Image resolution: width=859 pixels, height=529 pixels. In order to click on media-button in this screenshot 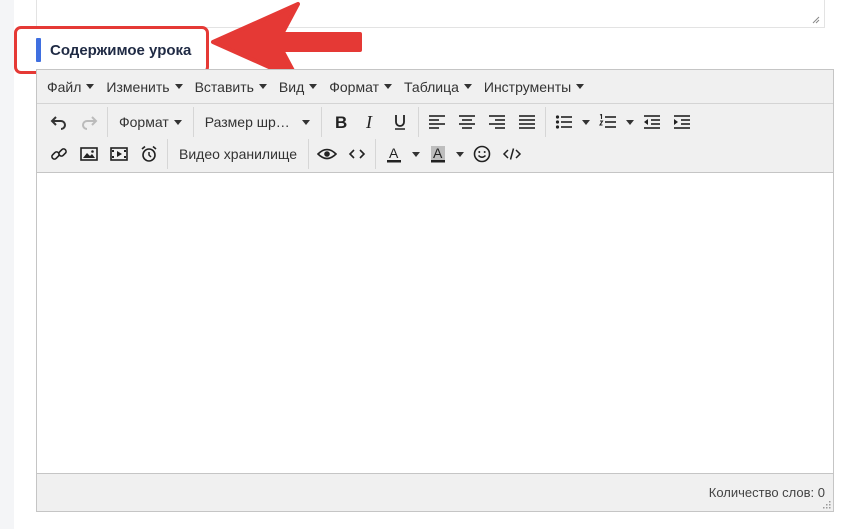, I will do `click(119, 154)`.